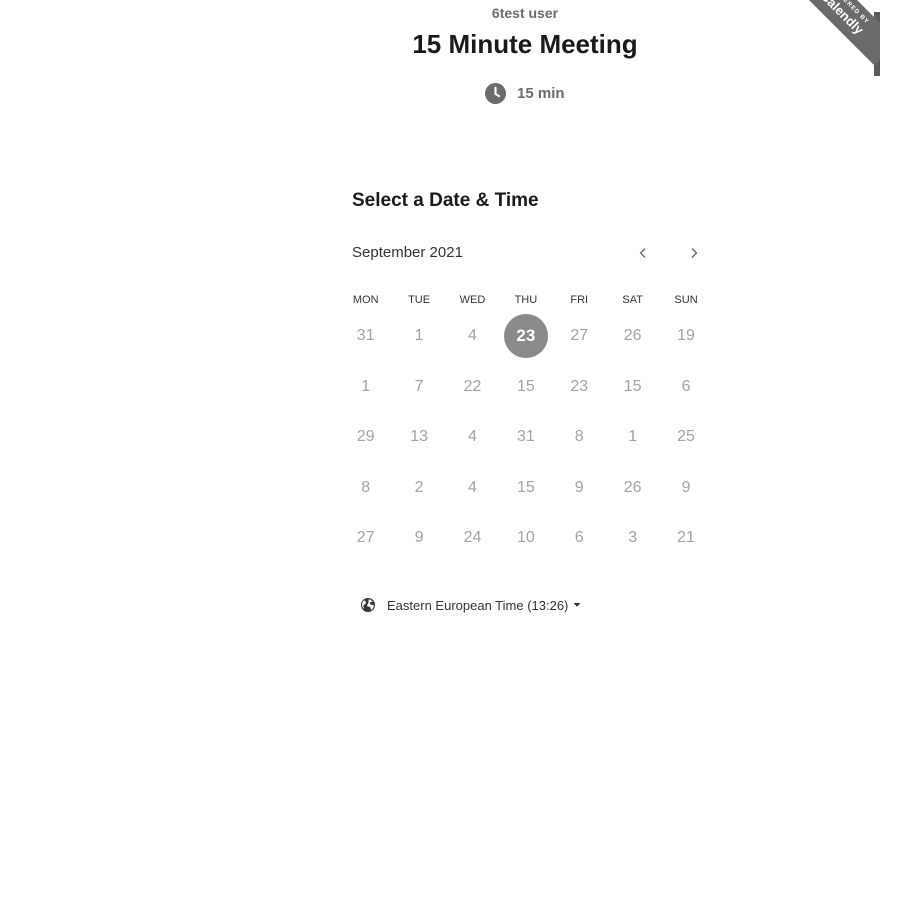 This screenshot has width=900, height=900. I want to click on chevron-left-icon, so click(642, 253).